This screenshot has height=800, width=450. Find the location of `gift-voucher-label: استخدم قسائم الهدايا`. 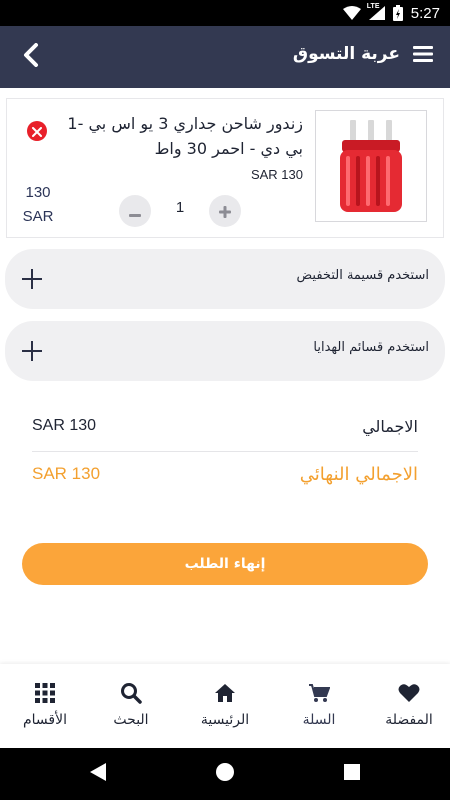

gift-voucher-label: استخدم قسائم الهدايا is located at coordinates (371, 347).